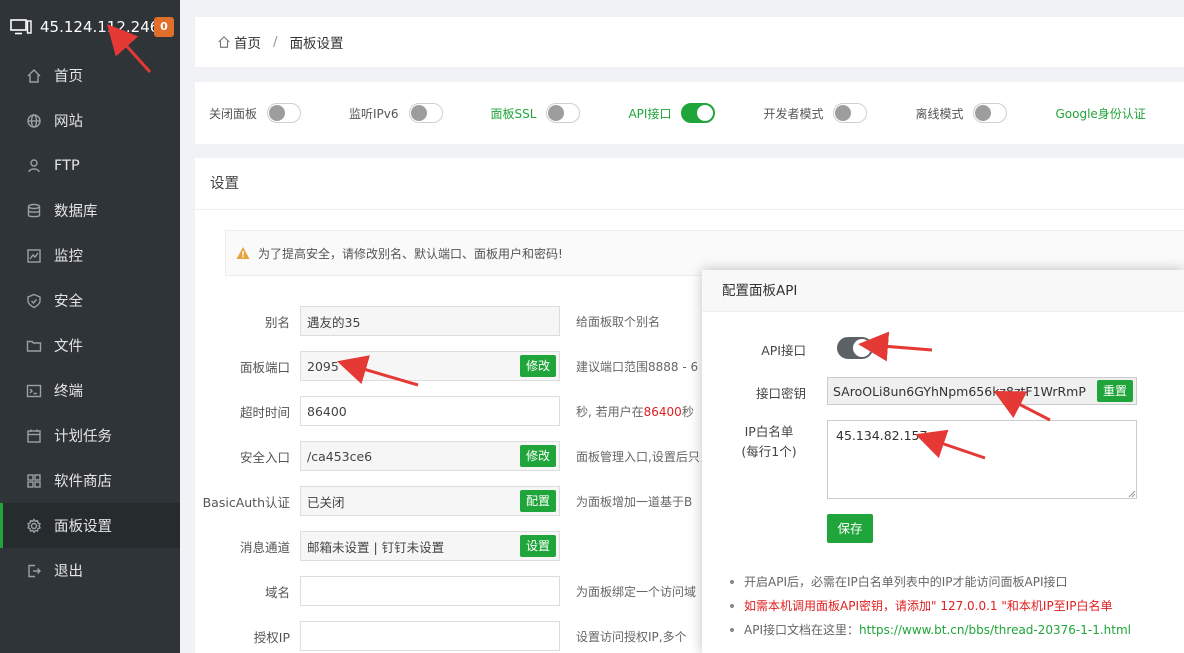 Image resolution: width=1184 pixels, height=653 pixels. What do you see at coordinates (1132, 494) in the screenshot?
I see `resize-handle-icon` at bounding box center [1132, 494].